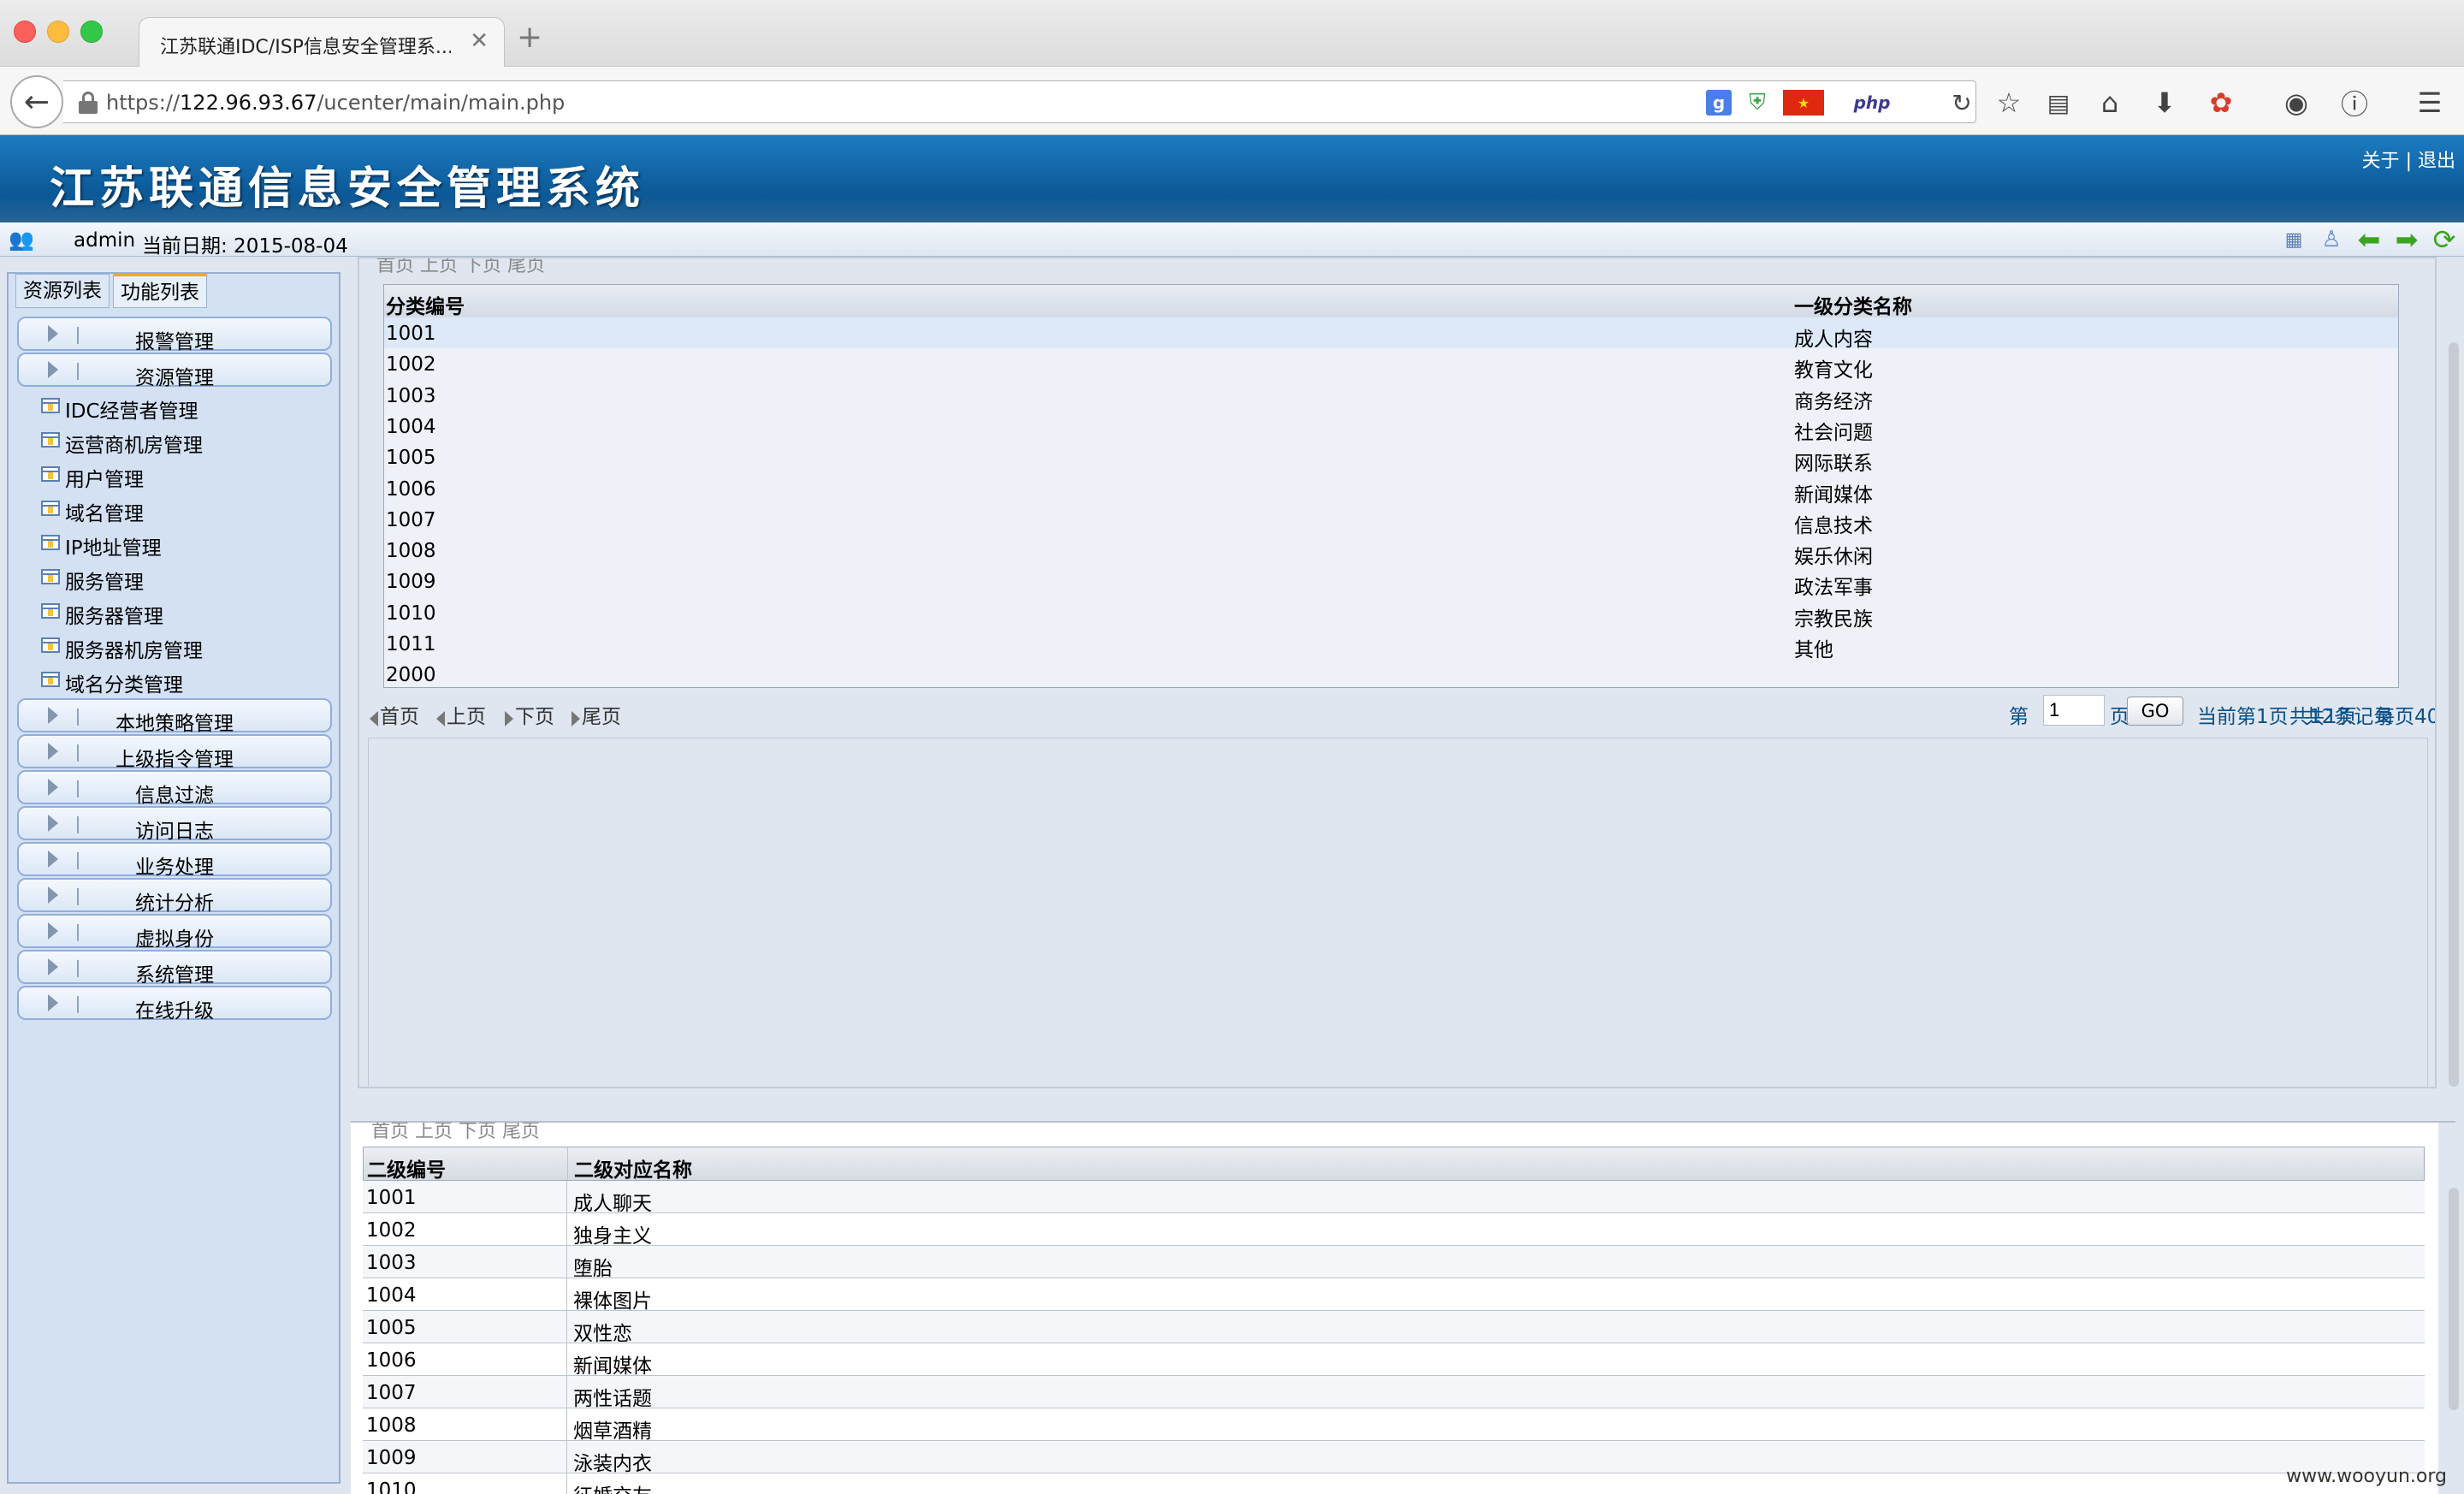 The width and height of the screenshot is (2464, 1494). What do you see at coordinates (186, 645) in the screenshot?
I see `sidebar-item: 服务器机房管理` at bounding box center [186, 645].